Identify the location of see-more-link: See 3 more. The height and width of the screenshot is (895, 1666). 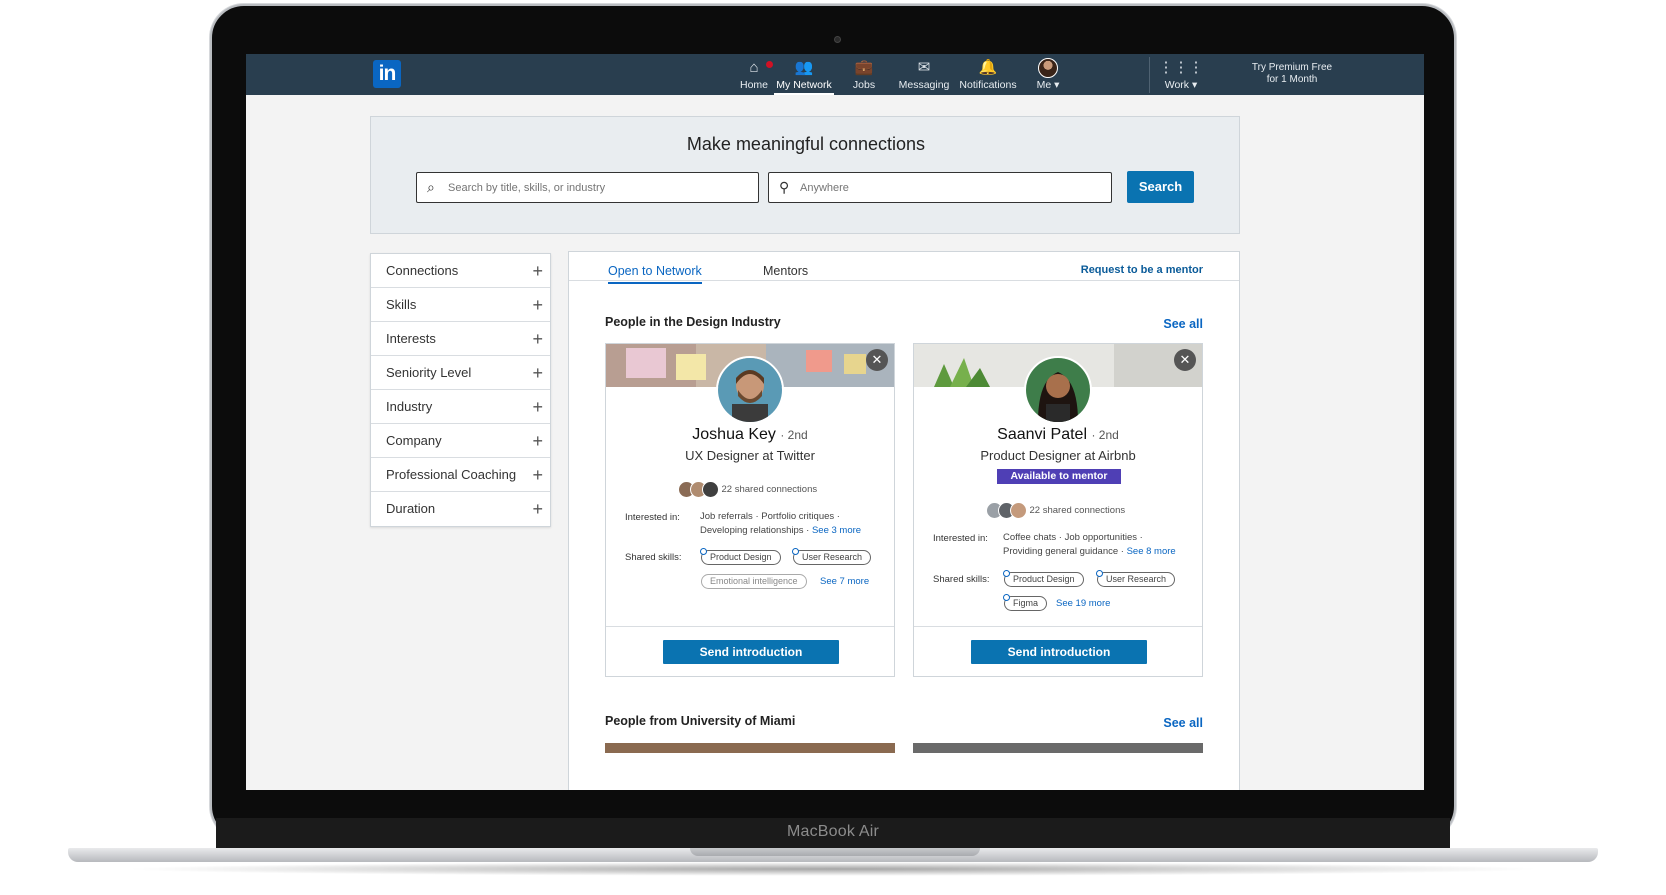
(836, 530).